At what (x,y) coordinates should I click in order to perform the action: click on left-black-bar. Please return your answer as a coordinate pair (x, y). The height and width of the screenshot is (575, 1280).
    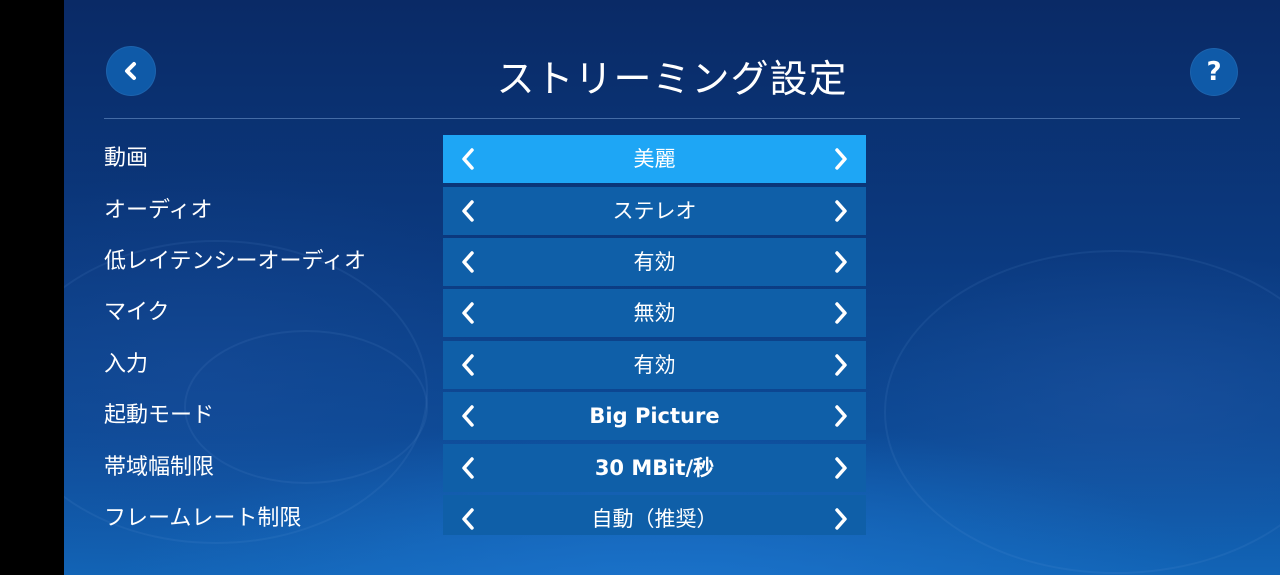
    Looking at the image, I should click on (32, 287).